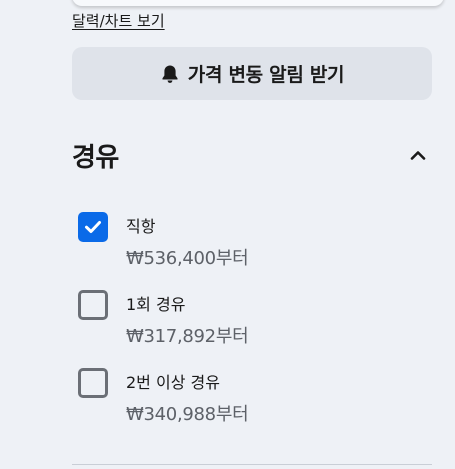  What do you see at coordinates (187, 336) in the screenshot?
I see `option-price: ₩317,892부터` at bounding box center [187, 336].